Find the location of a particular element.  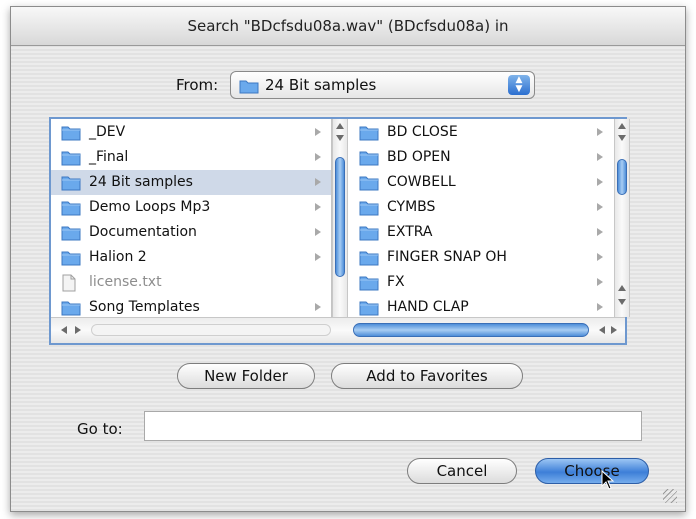

from-label: From: is located at coordinates (197, 85).